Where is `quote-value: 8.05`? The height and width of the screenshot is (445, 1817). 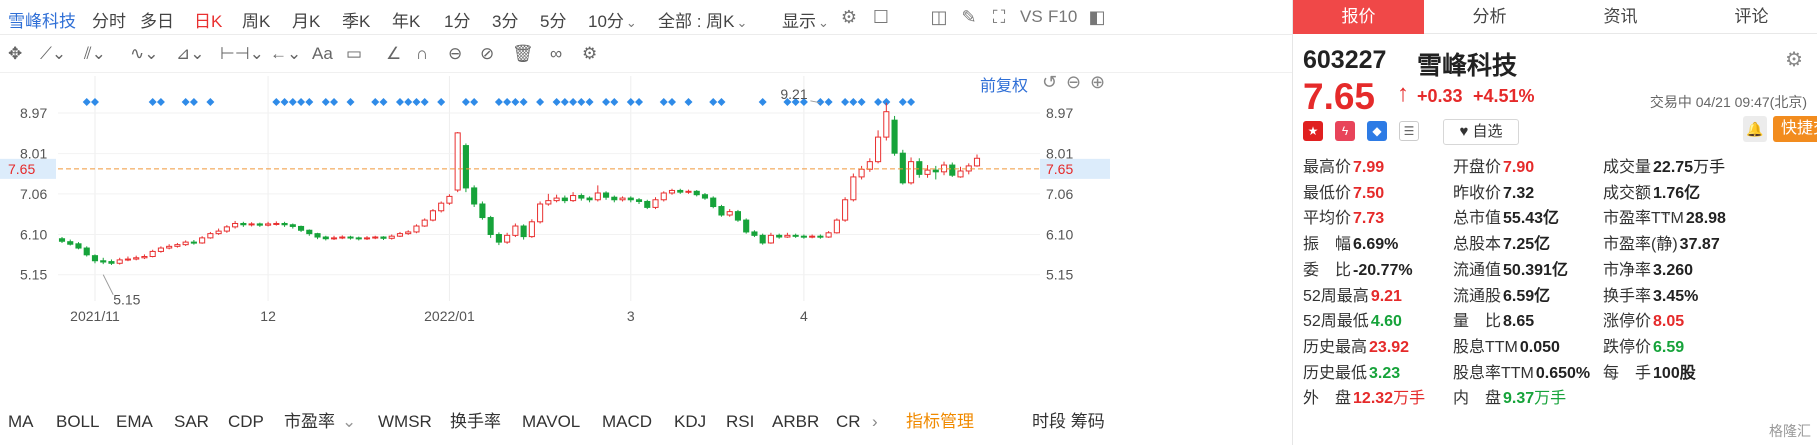 quote-value: 8.05 is located at coordinates (1669, 322).